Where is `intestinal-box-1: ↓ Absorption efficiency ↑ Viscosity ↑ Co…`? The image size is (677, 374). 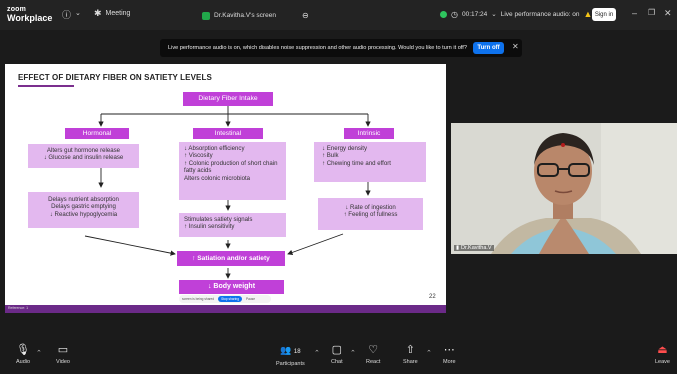 intestinal-box-1: ↓ Absorption efficiency ↑ Viscosity ↑ Co… is located at coordinates (232, 171).